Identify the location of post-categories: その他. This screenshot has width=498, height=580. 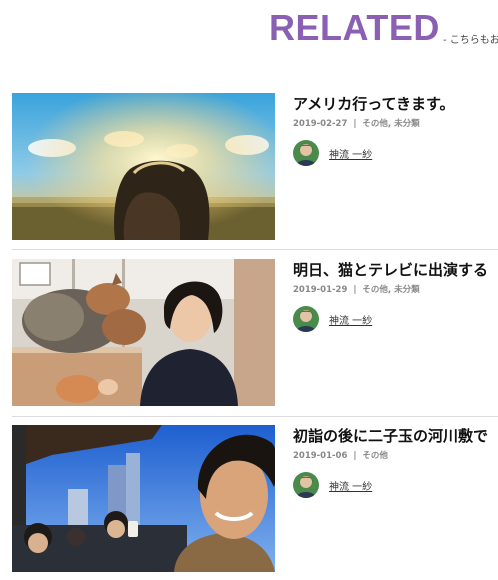
(375, 456).